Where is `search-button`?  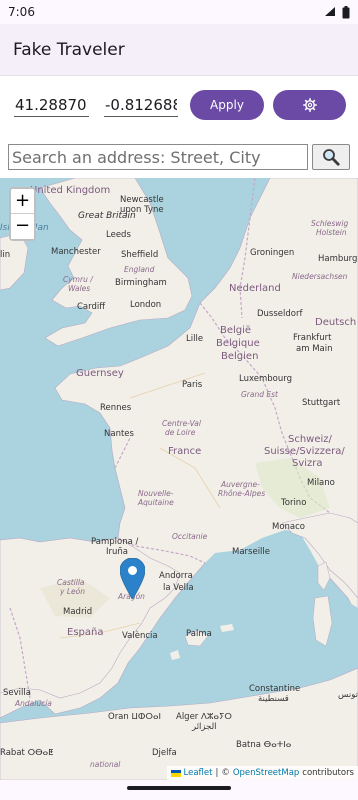 search-button is located at coordinates (331, 157).